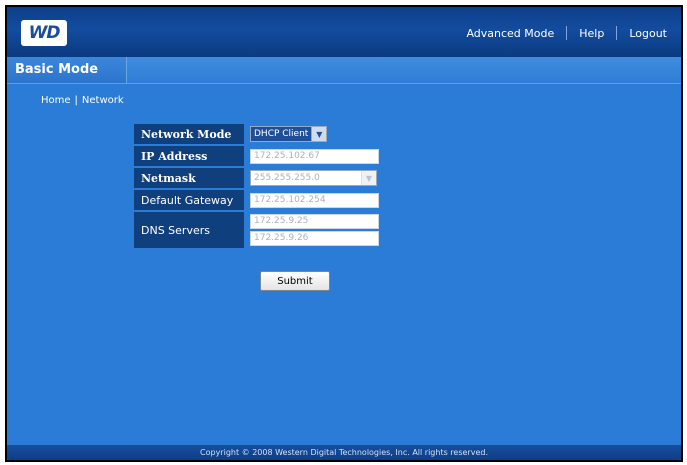 Image resolution: width=687 pixels, height=465 pixels. I want to click on dns-servers-label: DNS Servers, so click(189, 230).